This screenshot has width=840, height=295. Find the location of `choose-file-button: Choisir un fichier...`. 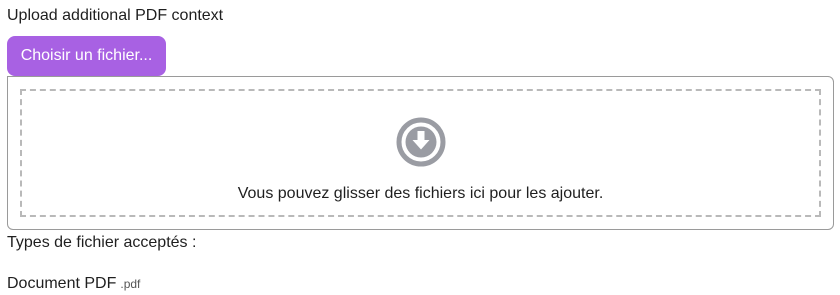

choose-file-button: Choisir un fichier... is located at coordinates (86, 56).